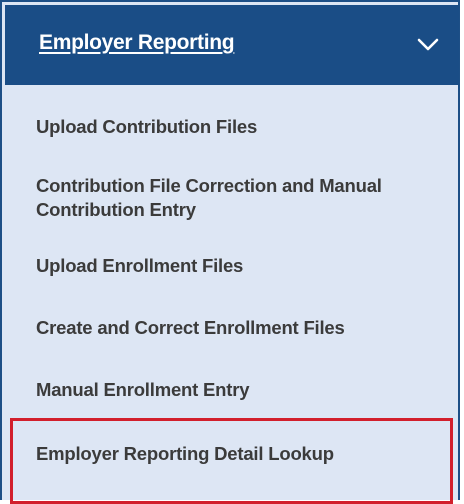 The height and width of the screenshot is (504, 464). What do you see at coordinates (236, 454) in the screenshot?
I see `menu-item-employer-reporting-detail-lookup: Employer Reporting Detail Lookup` at bounding box center [236, 454].